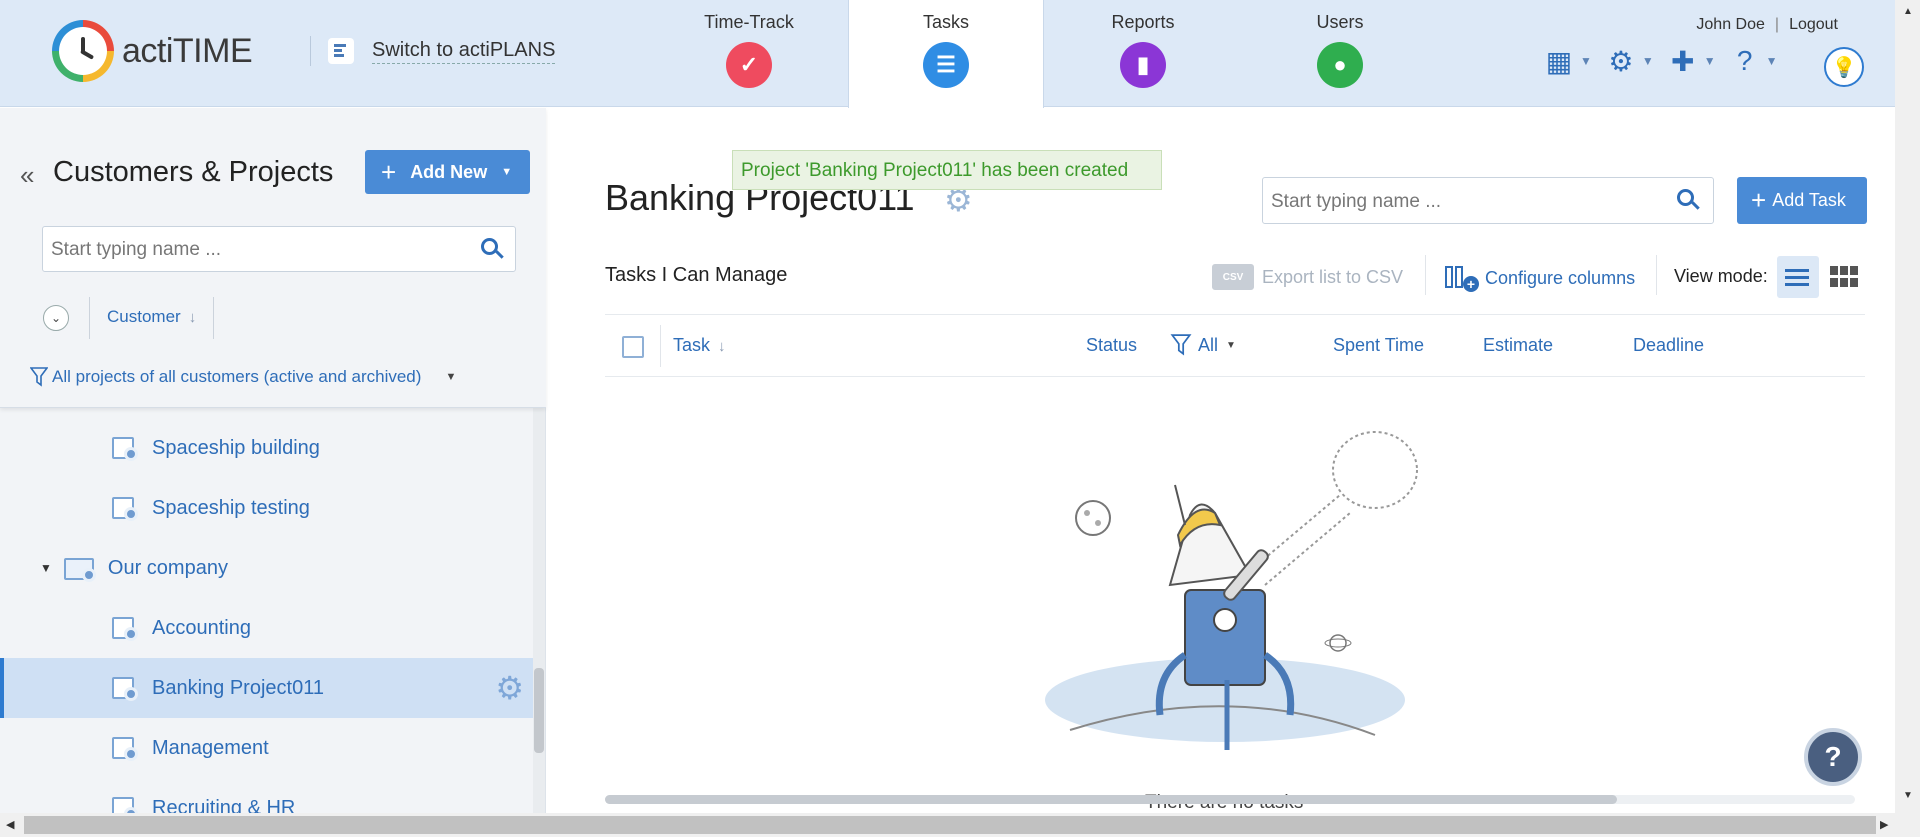  I want to click on actitime-logo: actiTIME, so click(152, 51).